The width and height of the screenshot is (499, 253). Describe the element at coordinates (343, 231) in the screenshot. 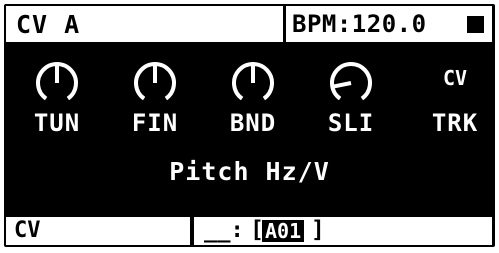

I see `pattern-indicator: __: [ A01 ]` at that location.